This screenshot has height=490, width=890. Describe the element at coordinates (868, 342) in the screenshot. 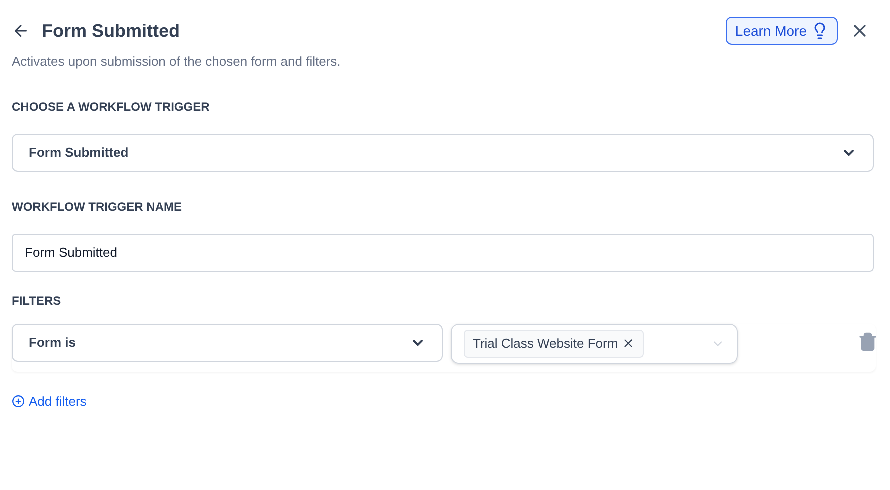

I see `trash-icon` at that location.